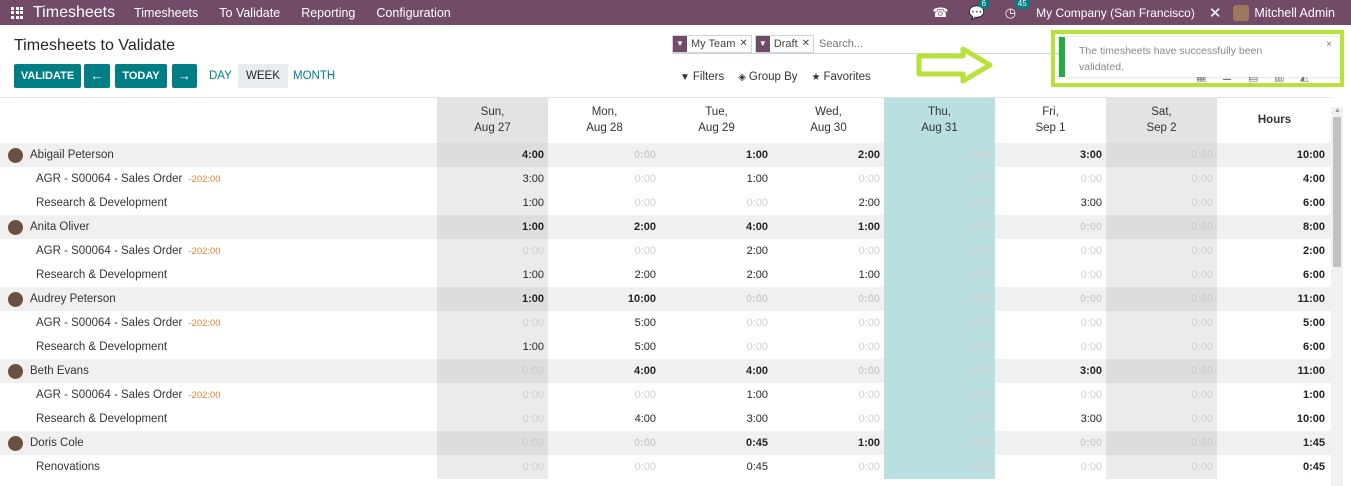 The image size is (1351, 486). I want to click on favorites-button: ★ Favorites, so click(841, 77).